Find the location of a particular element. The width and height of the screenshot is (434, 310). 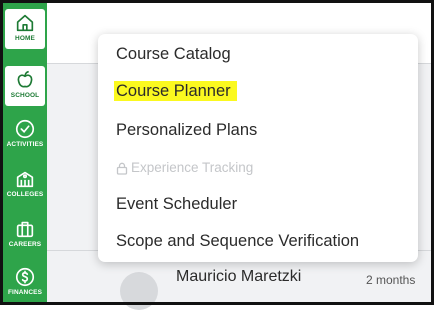

menu-item-personalized-plans: Personalized Plans is located at coordinates (186, 130).